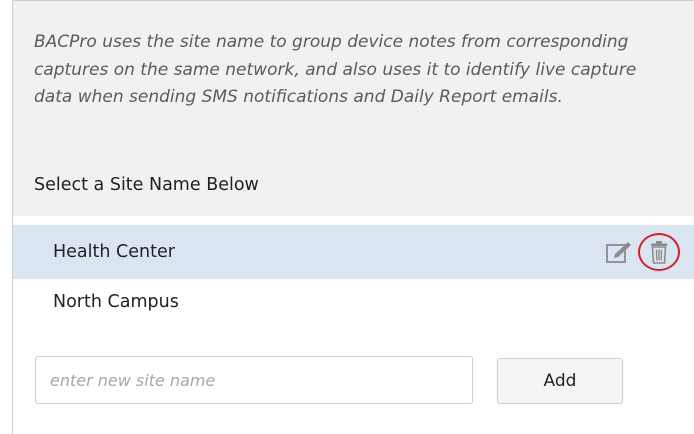  Describe the element at coordinates (353, 252) in the screenshot. I see `site-row-health-center: Health Center` at that location.